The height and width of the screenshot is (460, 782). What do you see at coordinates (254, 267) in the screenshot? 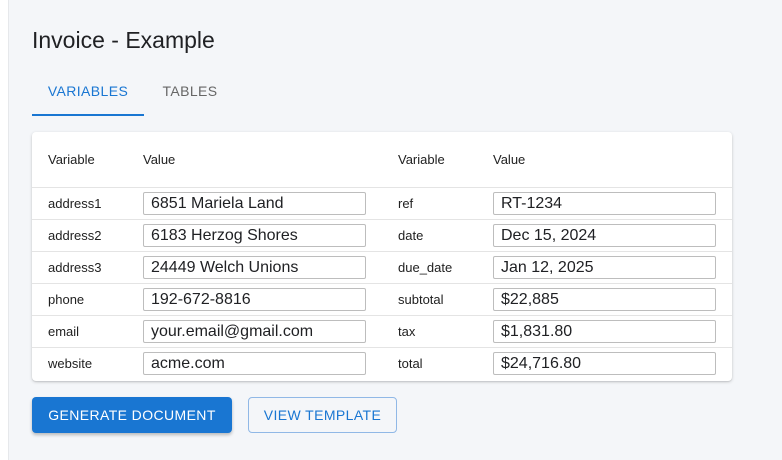
I see `value-input-address3: 24449 Welch Unions` at bounding box center [254, 267].